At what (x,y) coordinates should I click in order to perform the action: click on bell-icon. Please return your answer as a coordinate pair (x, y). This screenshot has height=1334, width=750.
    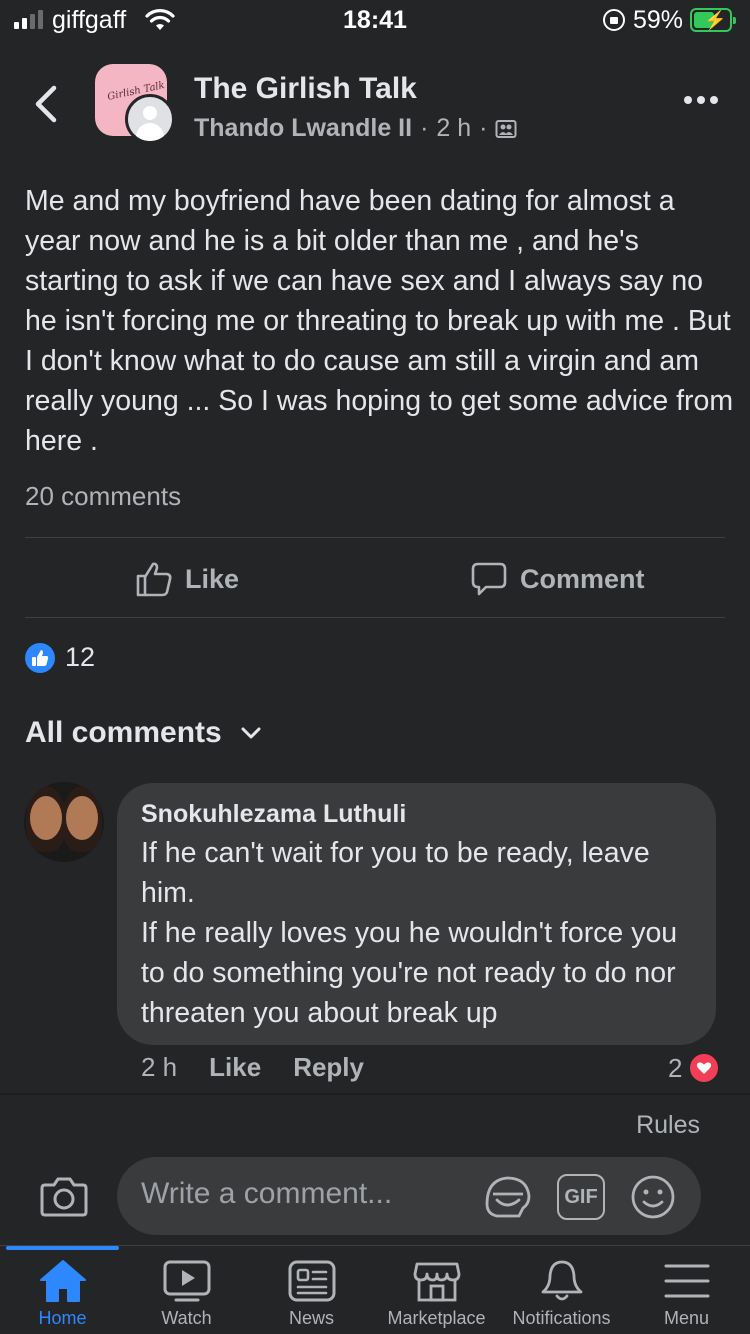
    Looking at the image, I should click on (561, 1280).